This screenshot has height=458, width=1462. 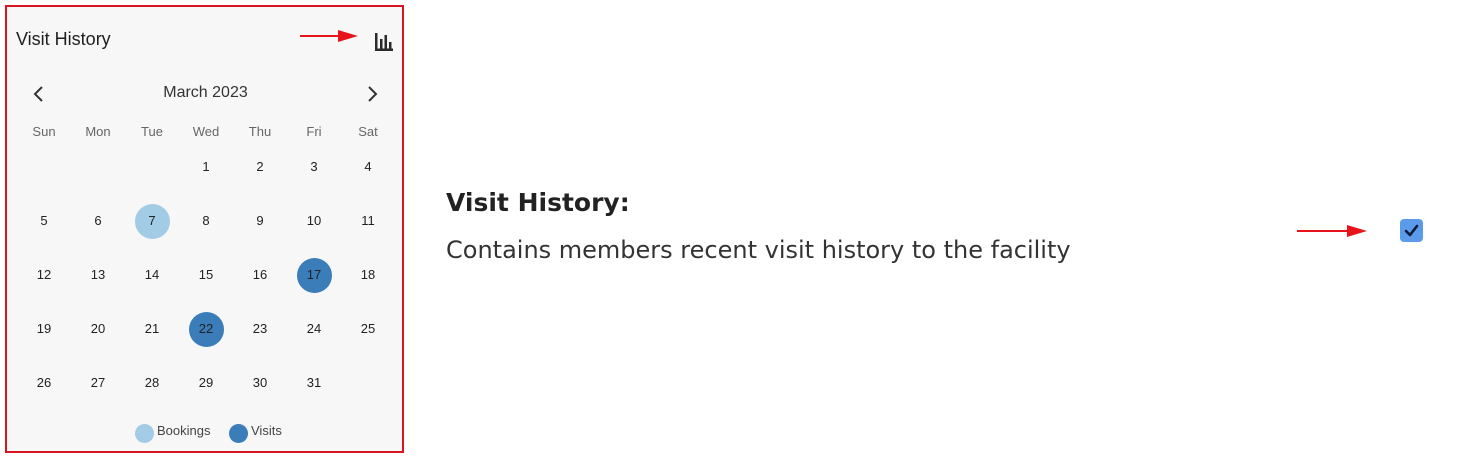 I want to click on calendar-day: 27, so click(x=98, y=383).